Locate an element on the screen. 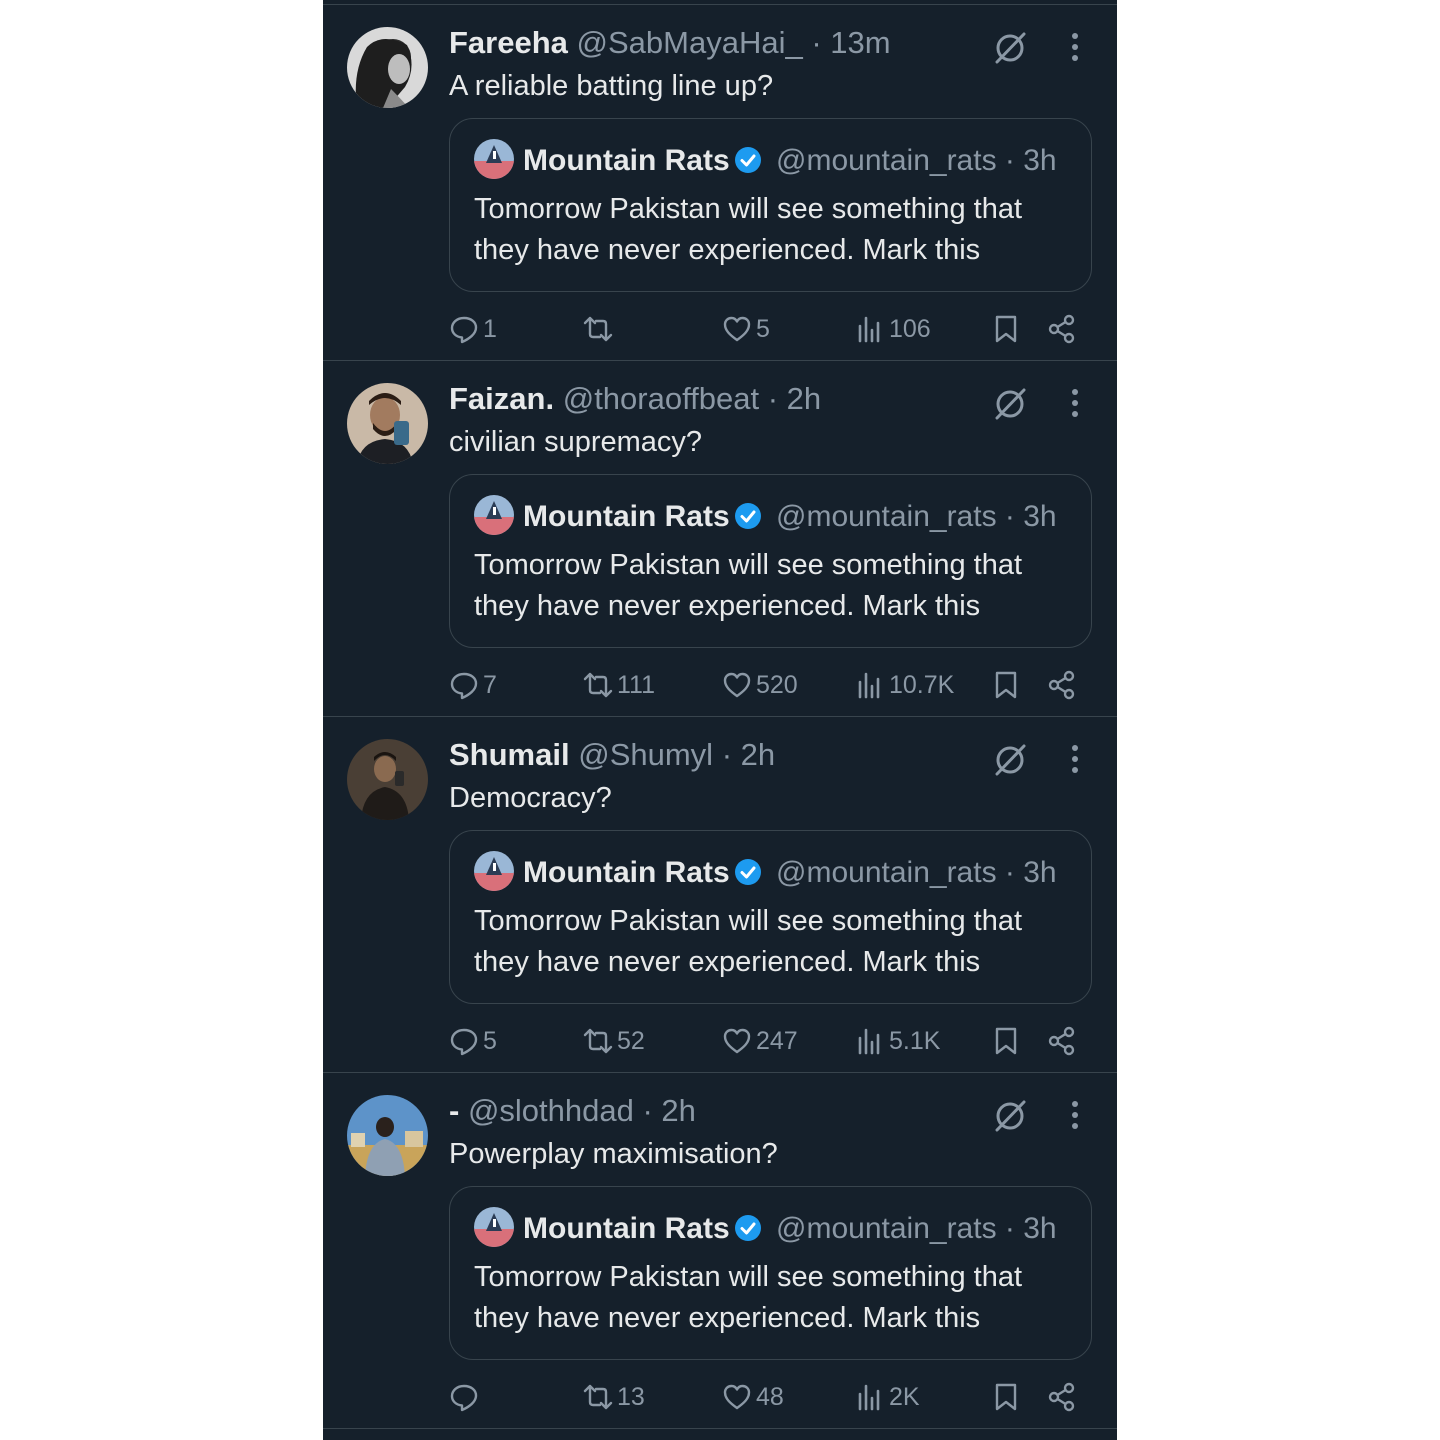 The width and height of the screenshot is (1440, 1440). author-name: - is located at coordinates (454, 1110).